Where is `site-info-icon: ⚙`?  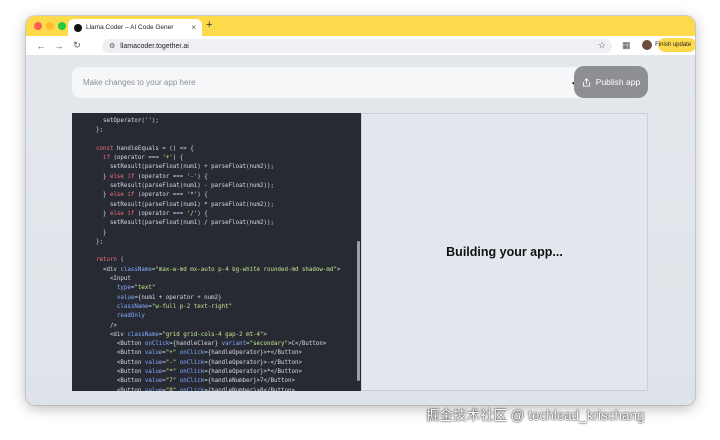 site-info-icon: ⚙ is located at coordinates (112, 46).